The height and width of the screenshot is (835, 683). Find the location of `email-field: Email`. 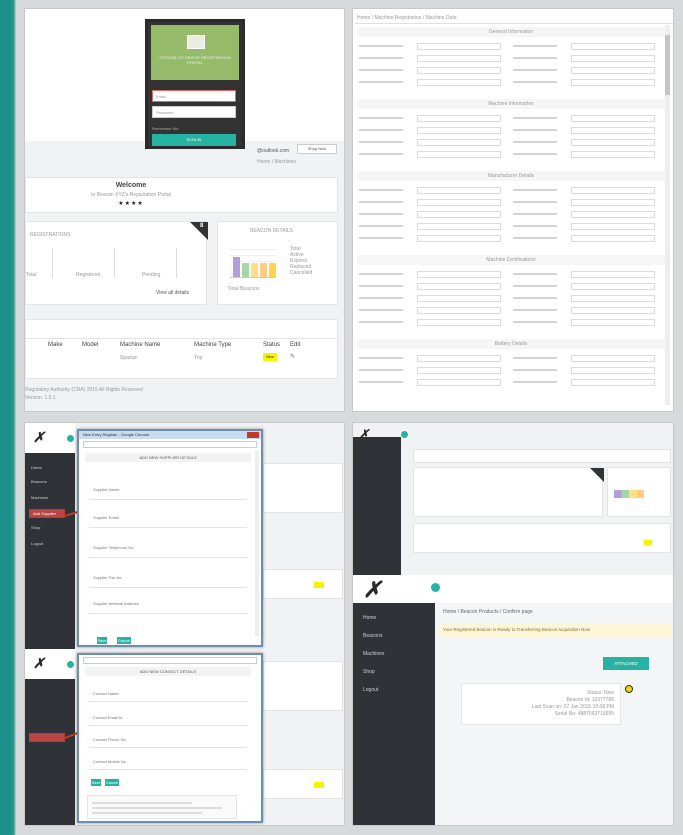

email-field: Email is located at coordinates (194, 96).